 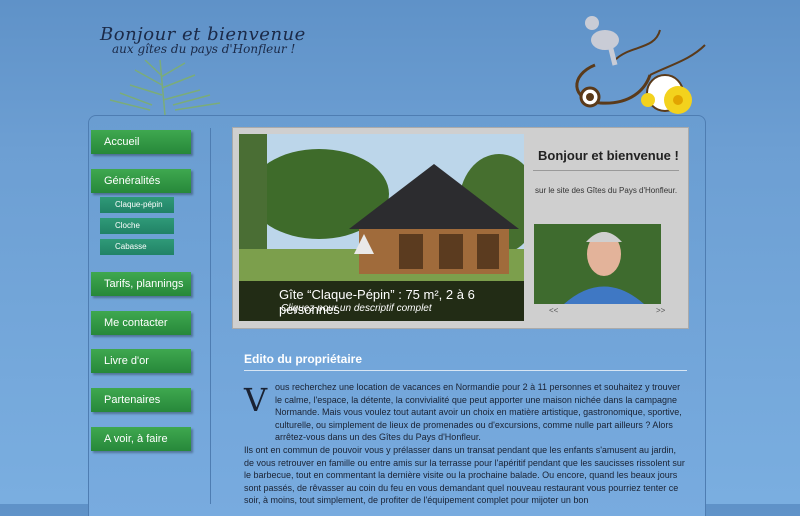 What do you see at coordinates (608, 155) in the screenshot?
I see `slider-heading: Bonjour et bienvenue !` at bounding box center [608, 155].